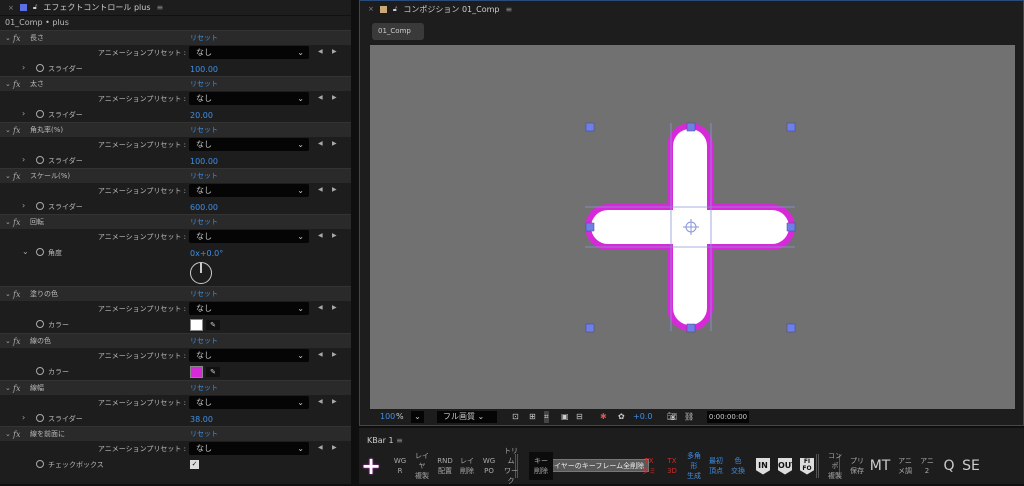 The image size is (1024, 486). I want to click on kbar-button: アニ 2, so click(927, 466).